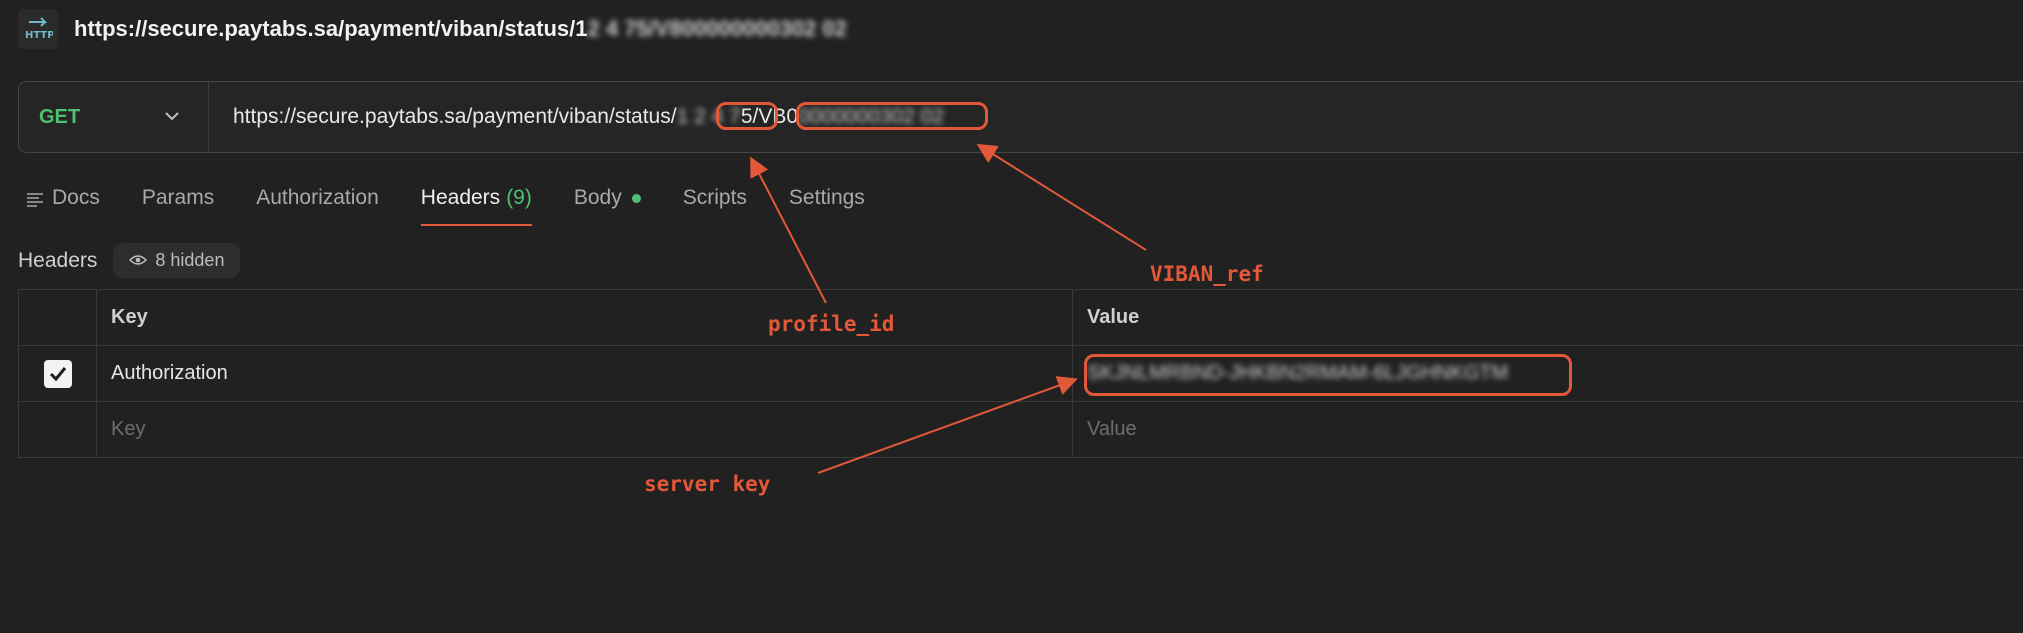 Image resolution: width=2023 pixels, height=633 pixels. I want to click on tab-headers: Headers (9), so click(476, 203).